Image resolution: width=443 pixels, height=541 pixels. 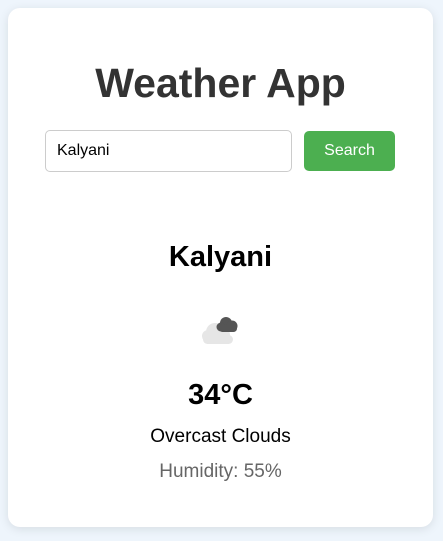 I want to click on weather-description: Overcast Clouds, so click(x=220, y=436).